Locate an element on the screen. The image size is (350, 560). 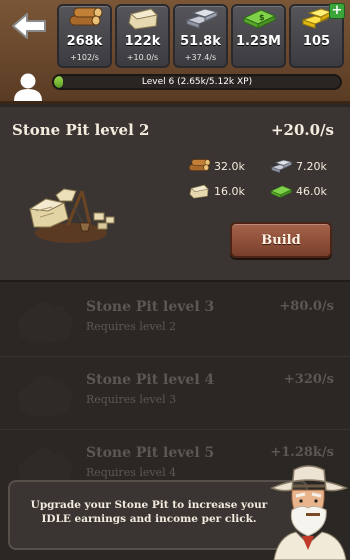
resource-iron-value: 51.8k is located at coordinates (200, 41).